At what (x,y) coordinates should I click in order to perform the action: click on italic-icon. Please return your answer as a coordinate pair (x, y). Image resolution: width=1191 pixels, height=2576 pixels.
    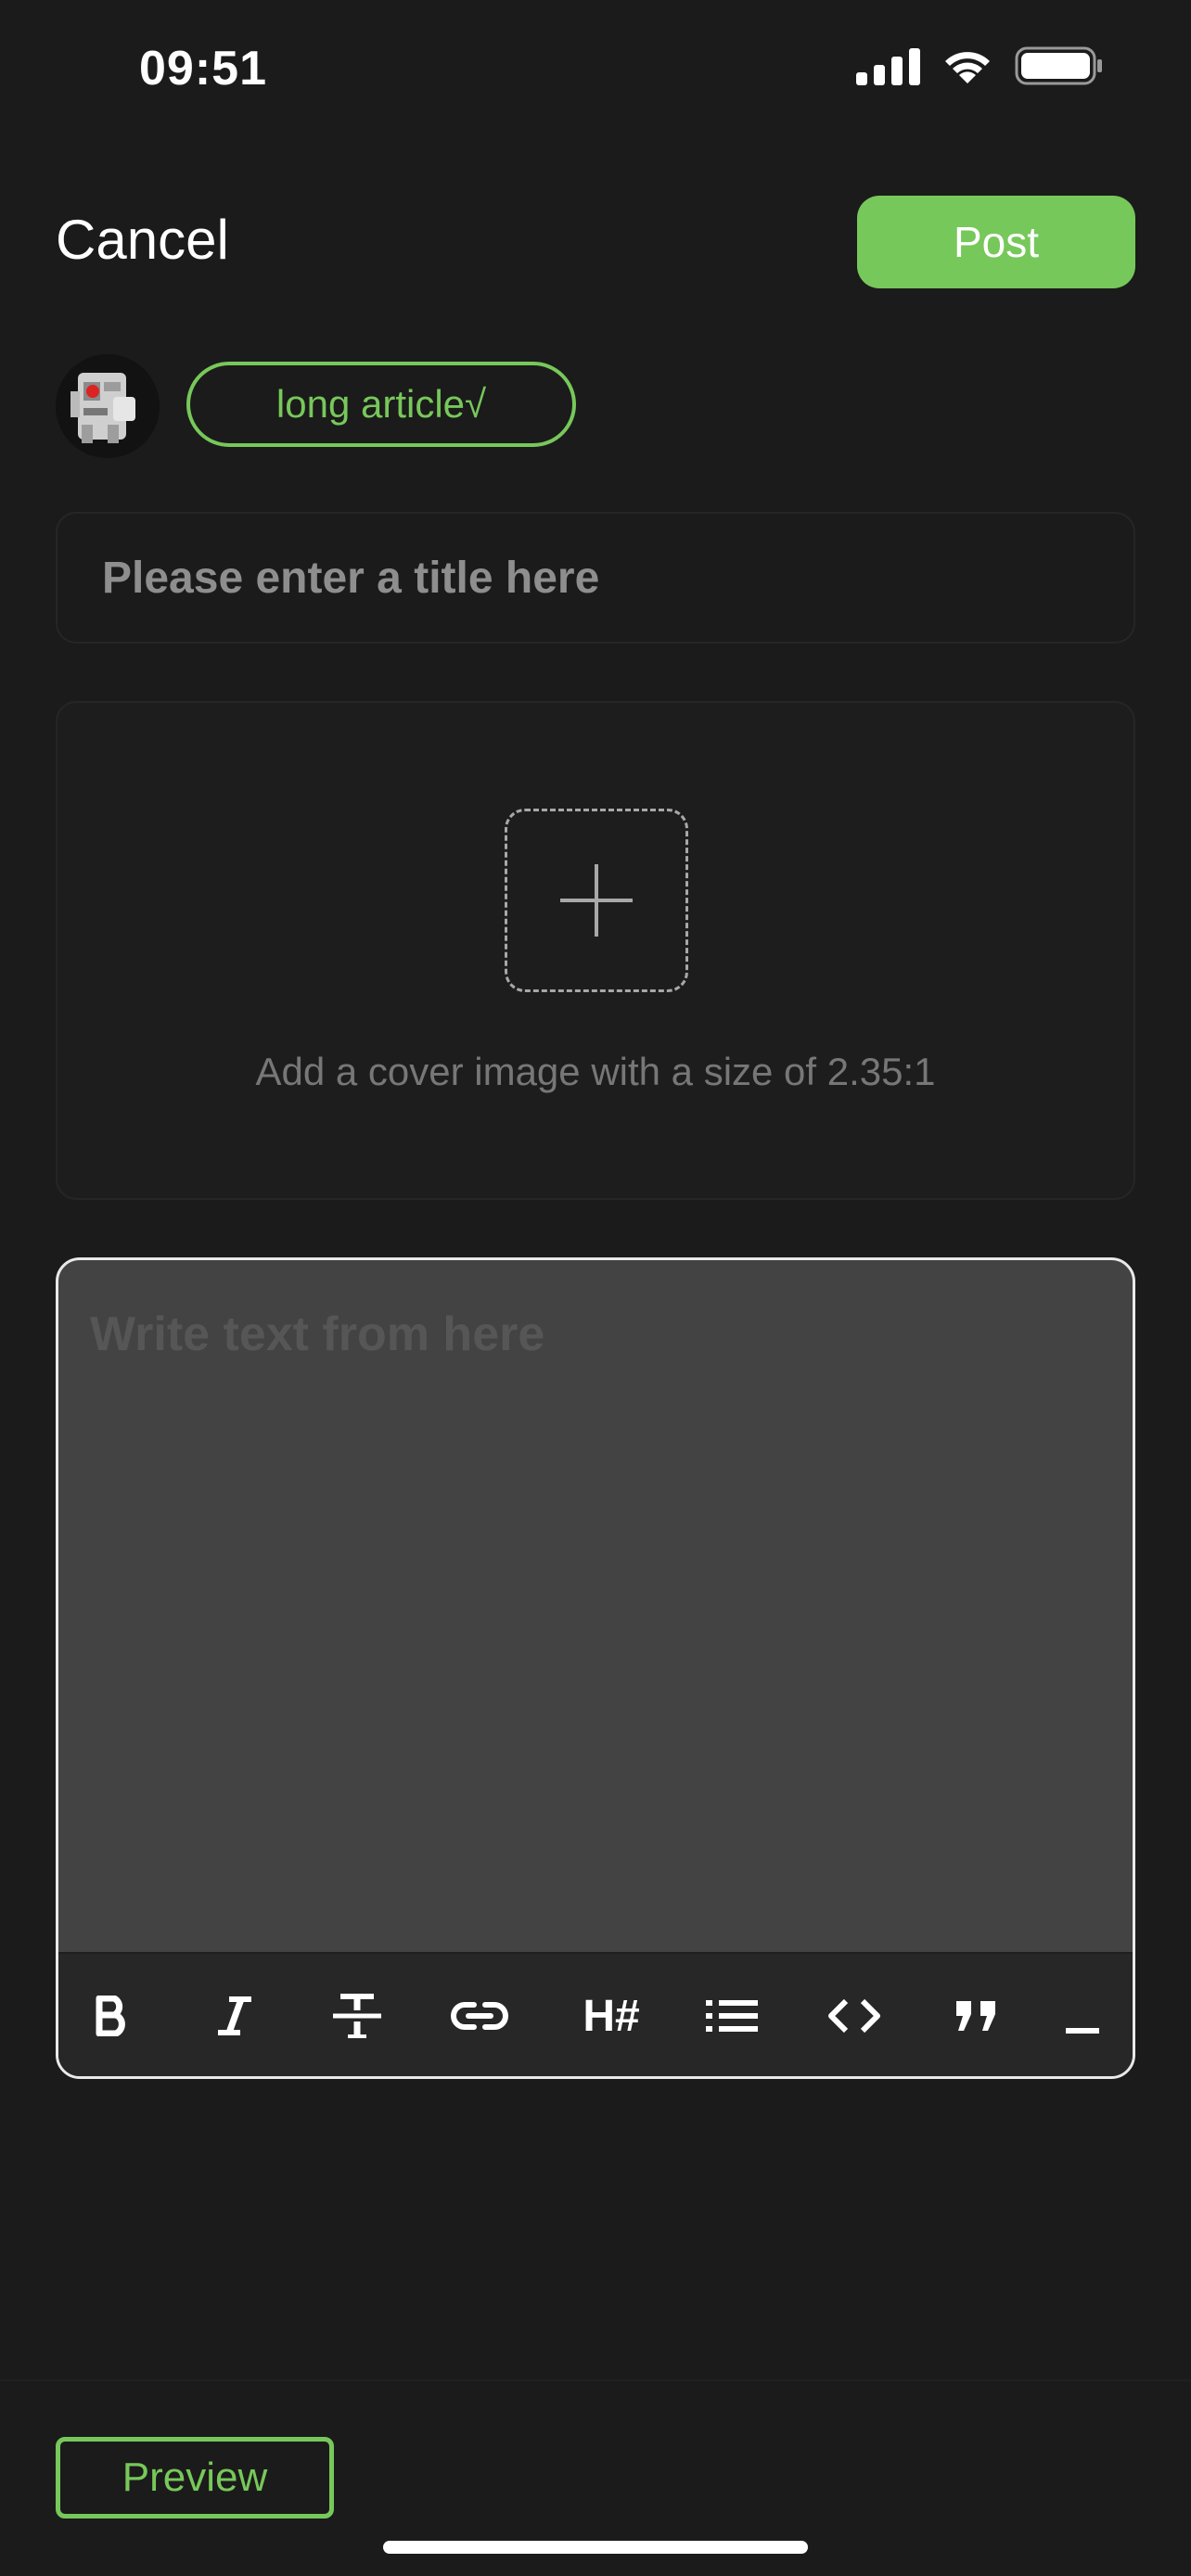
    Looking at the image, I should click on (235, 2016).